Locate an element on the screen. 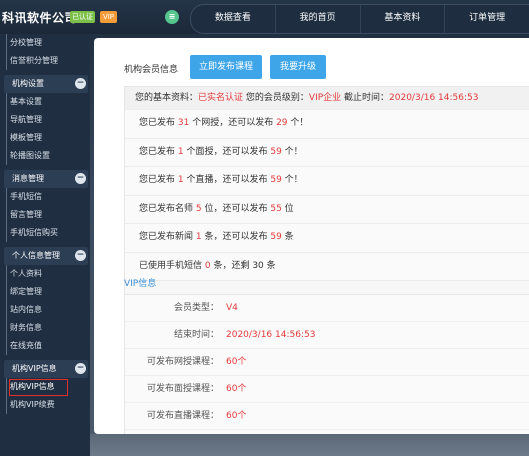  company-name: 科讯软件公司 is located at coordinates (40, 18).